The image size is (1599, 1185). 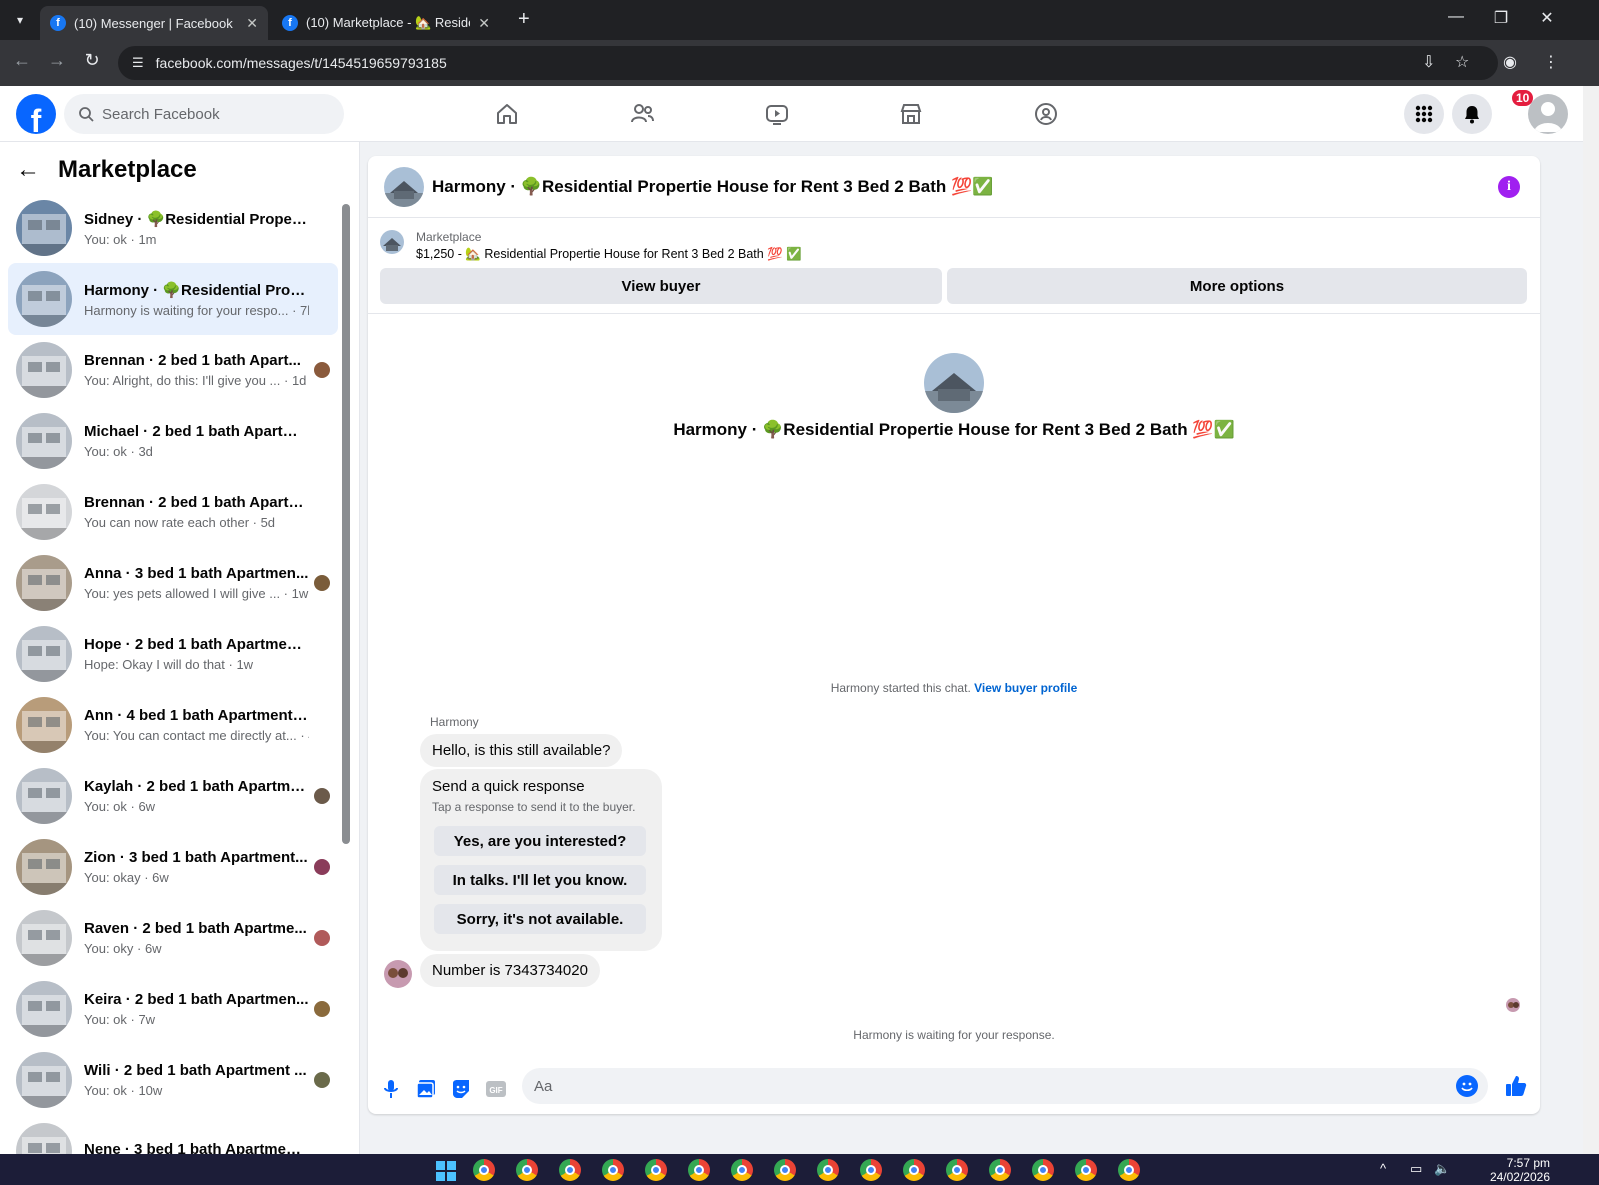 I want to click on menu-grid-icon, so click(x=1424, y=114).